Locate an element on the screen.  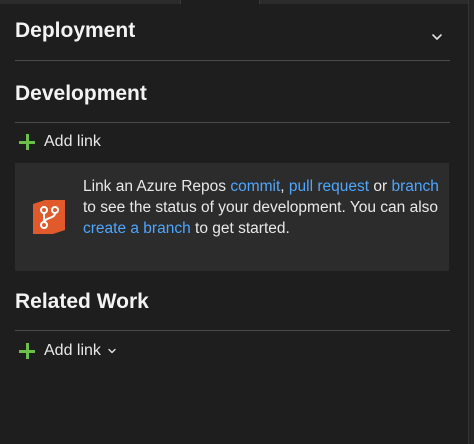
development-divider is located at coordinates (232, 122).